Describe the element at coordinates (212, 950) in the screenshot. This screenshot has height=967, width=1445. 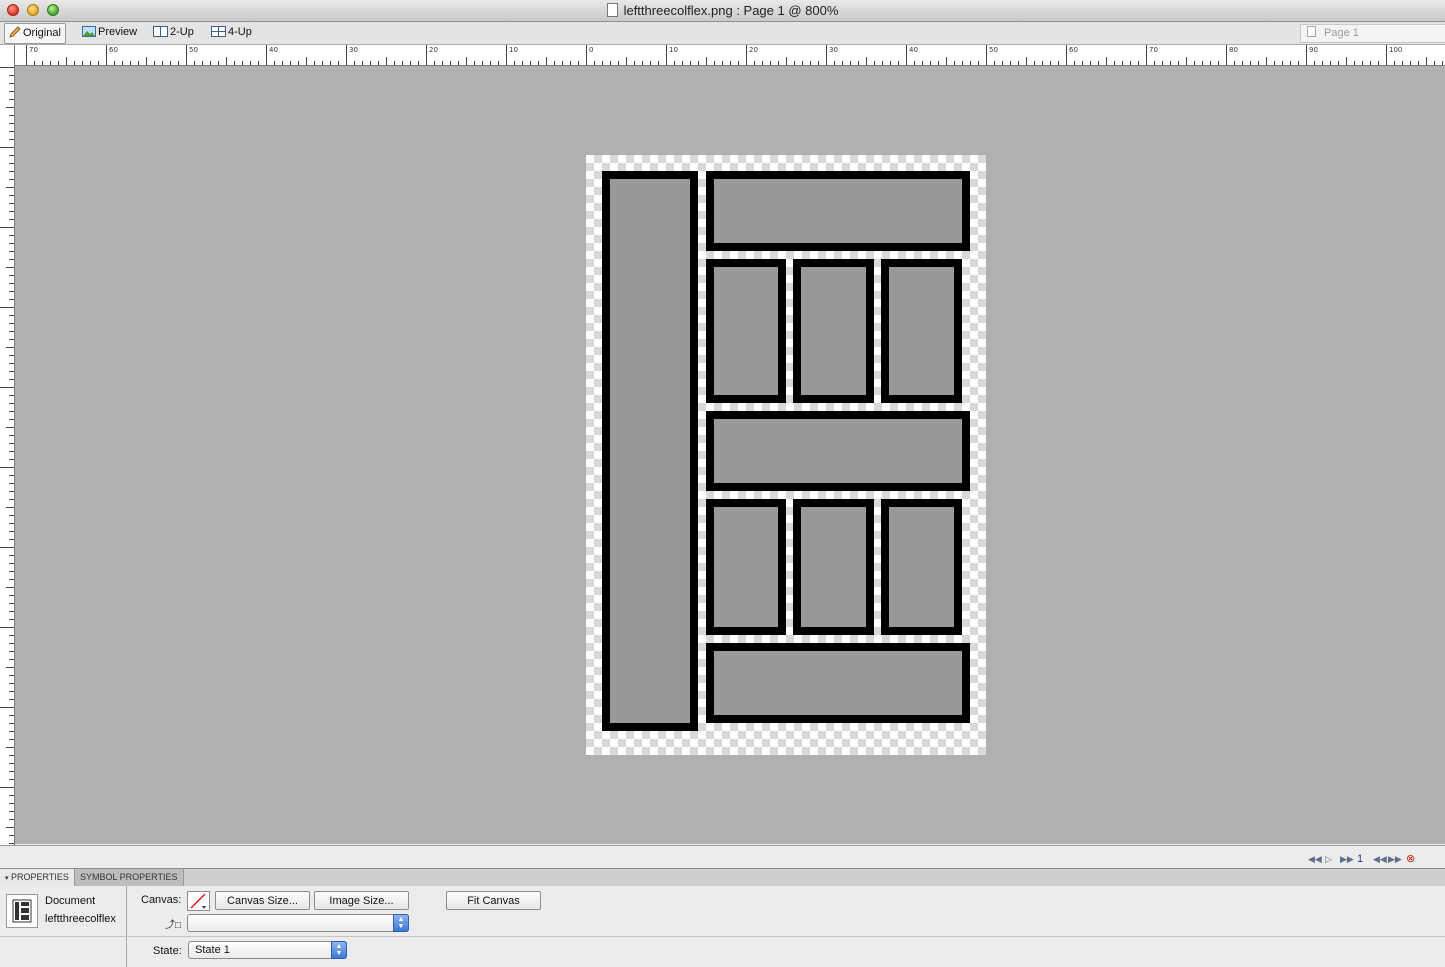
I see `state-select-value: State 1` at that location.